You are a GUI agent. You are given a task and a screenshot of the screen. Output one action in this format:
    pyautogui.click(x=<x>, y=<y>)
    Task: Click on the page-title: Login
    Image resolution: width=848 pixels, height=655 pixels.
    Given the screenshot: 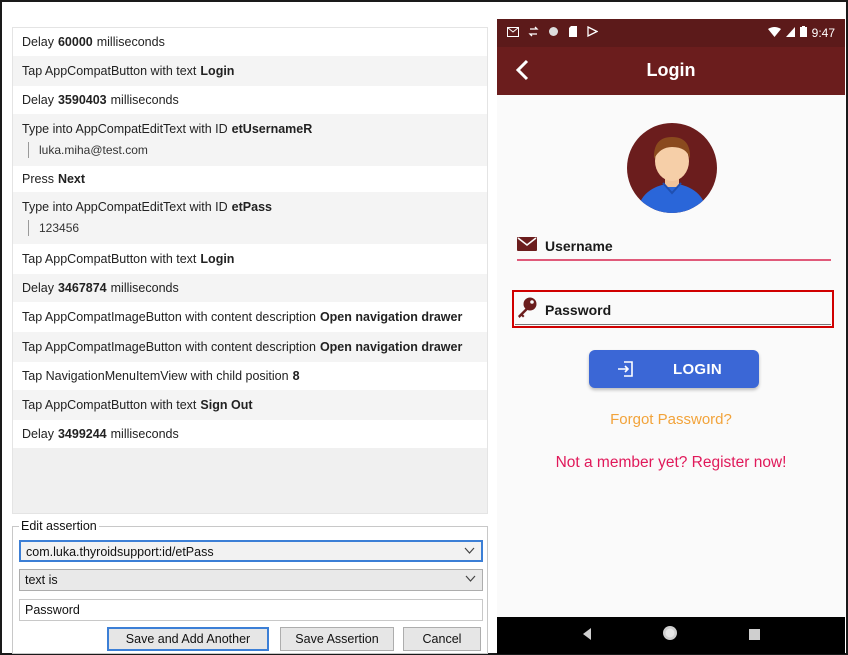 What is the action you would take?
    pyautogui.click(x=671, y=70)
    